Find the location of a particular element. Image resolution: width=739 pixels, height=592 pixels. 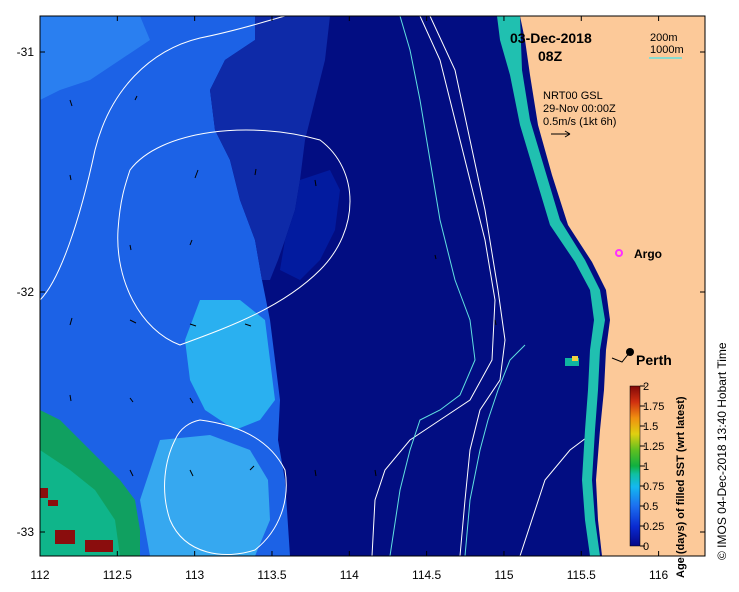

time-label: 08Z is located at coordinates (550, 56).